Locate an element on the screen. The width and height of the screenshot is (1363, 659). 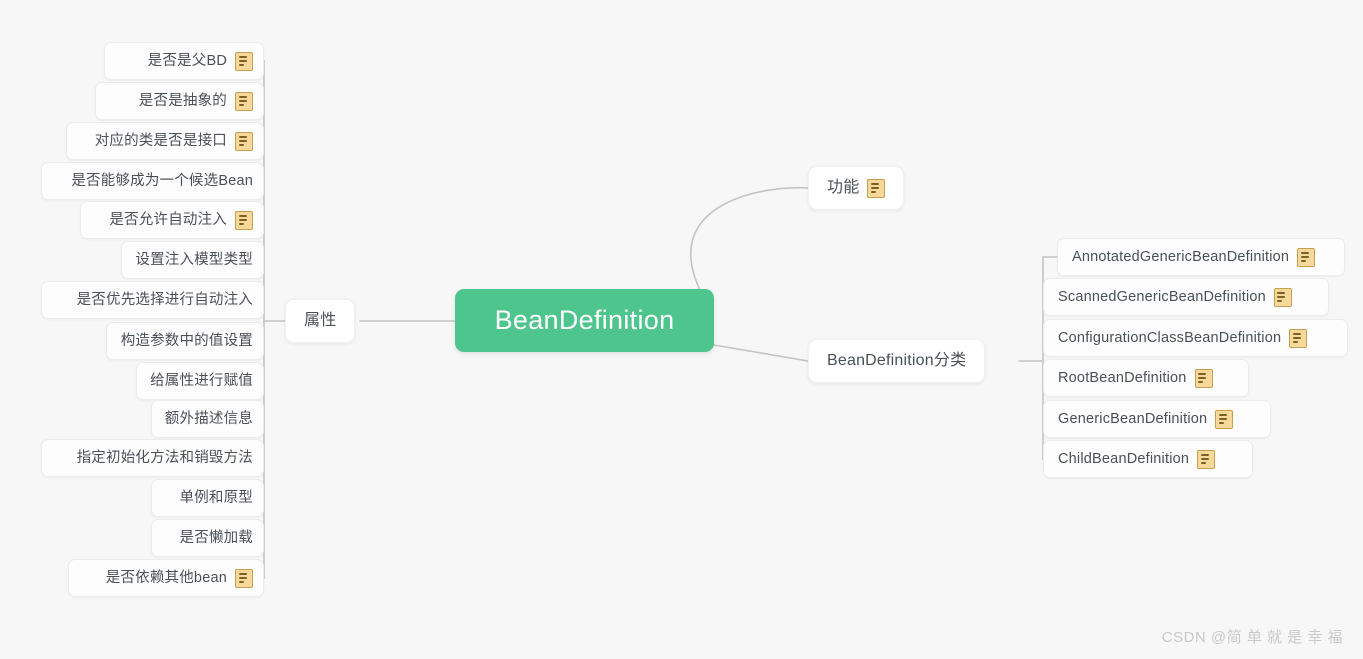
branch-node-classification: BeanDefinition分类 is located at coordinates (897, 361).